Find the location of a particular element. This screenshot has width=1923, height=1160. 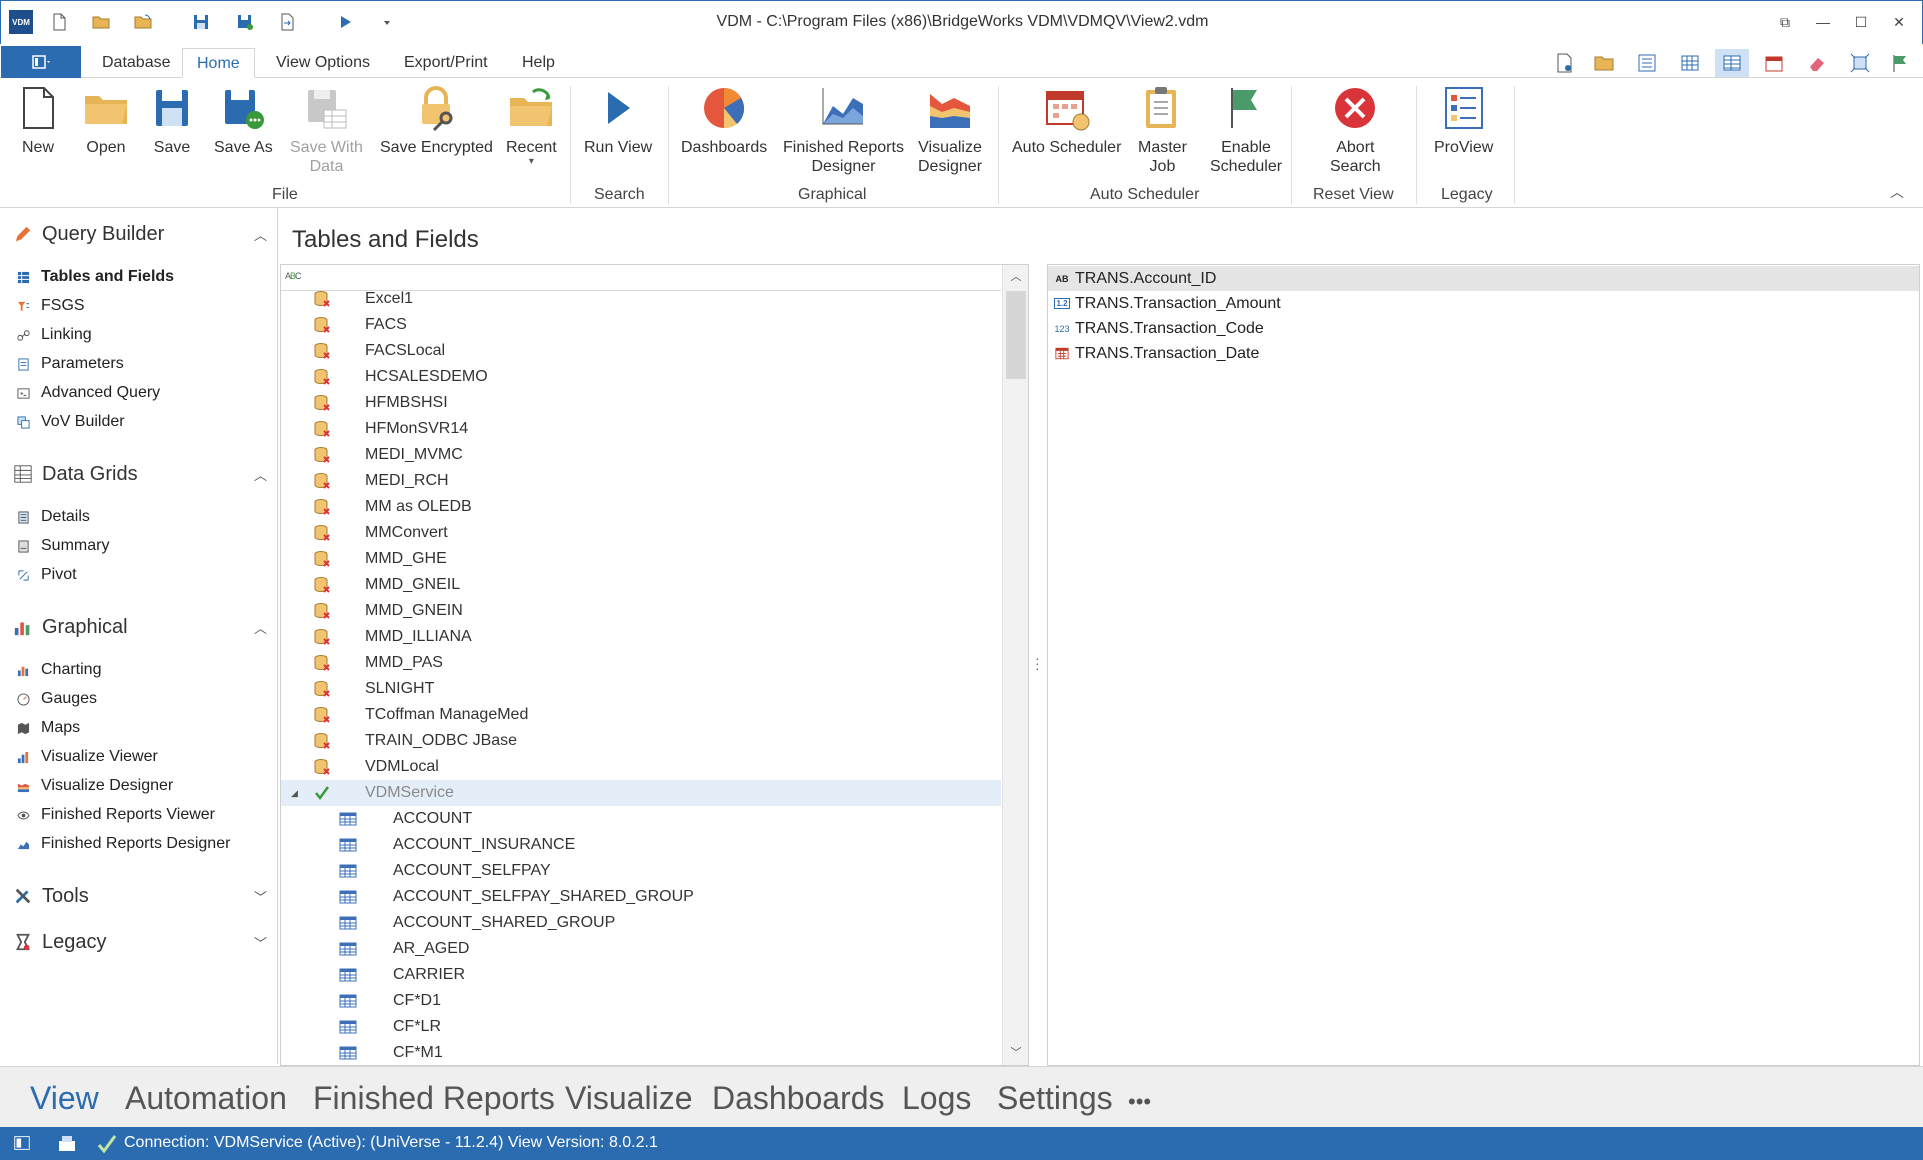

tree-row-connection: FACS is located at coordinates (641, 325).